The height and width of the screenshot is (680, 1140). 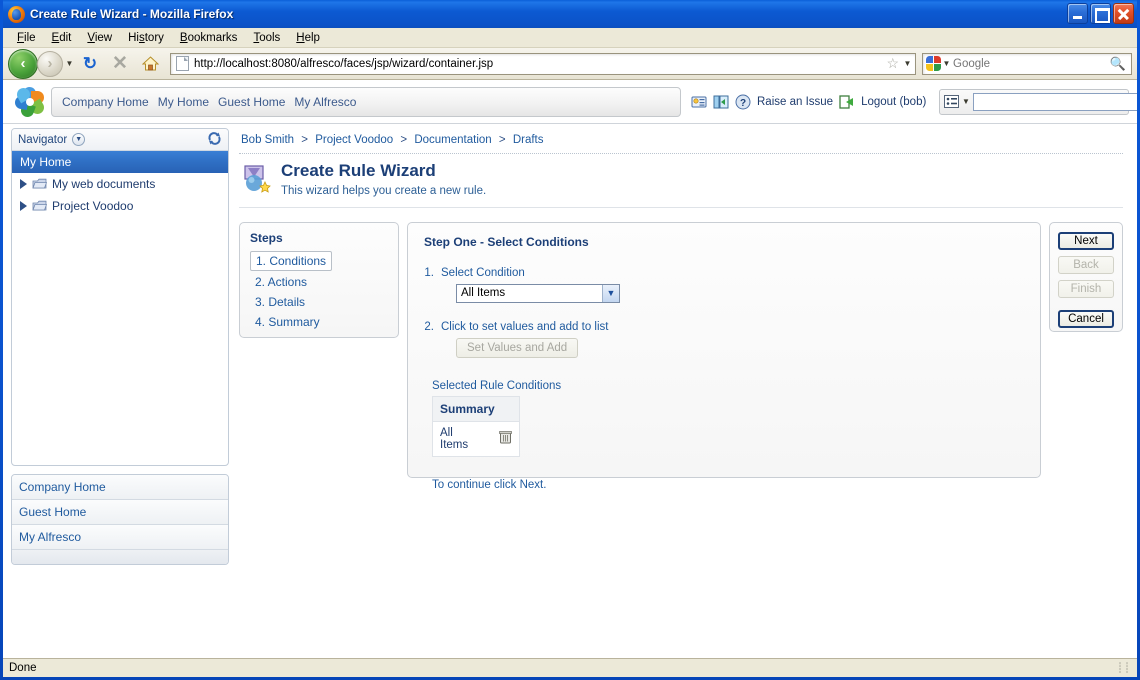 I want to click on navigator-header: Navigator ▼, so click(x=120, y=140).